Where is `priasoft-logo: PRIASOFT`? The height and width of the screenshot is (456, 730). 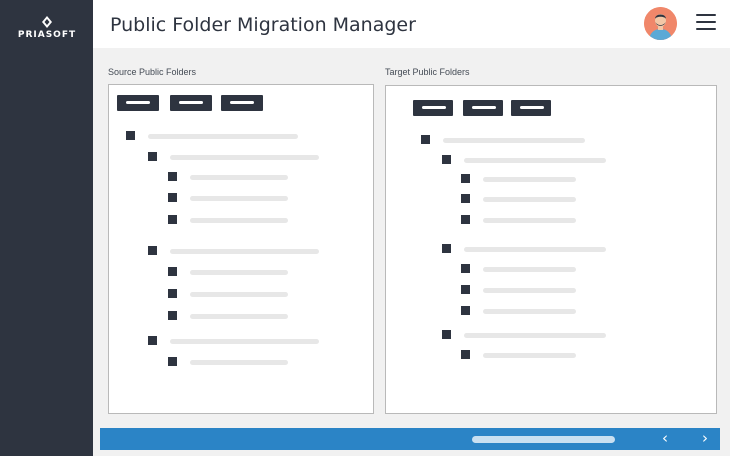 priasoft-logo: PRIASOFT is located at coordinates (47, 28).